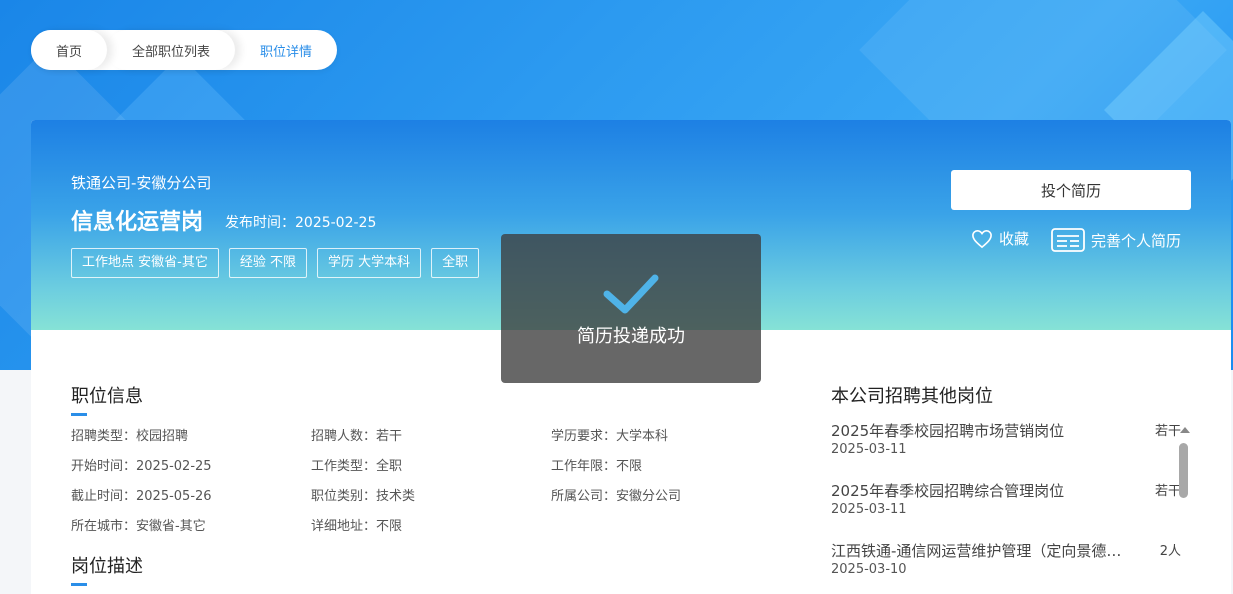 This screenshot has width=1233, height=594. I want to click on favorite-button: 收藏, so click(1000, 238).